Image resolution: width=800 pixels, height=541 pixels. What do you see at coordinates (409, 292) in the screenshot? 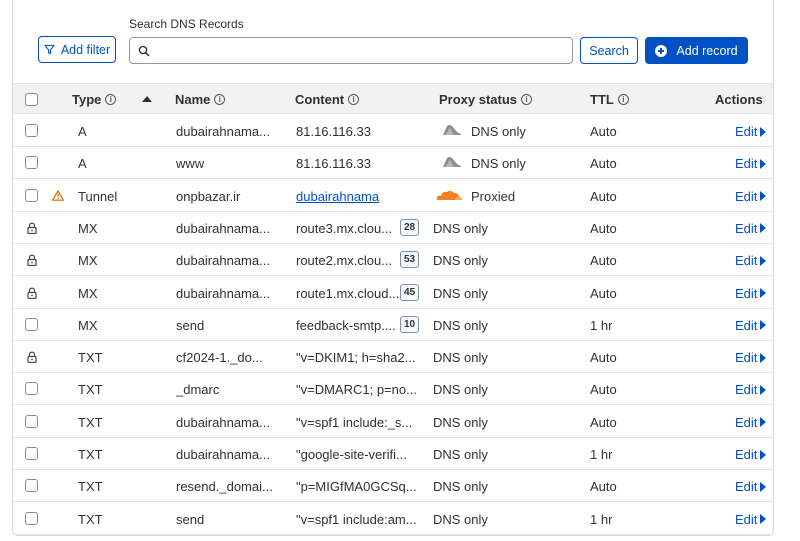
I see `priority-badge: 45` at bounding box center [409, 292].